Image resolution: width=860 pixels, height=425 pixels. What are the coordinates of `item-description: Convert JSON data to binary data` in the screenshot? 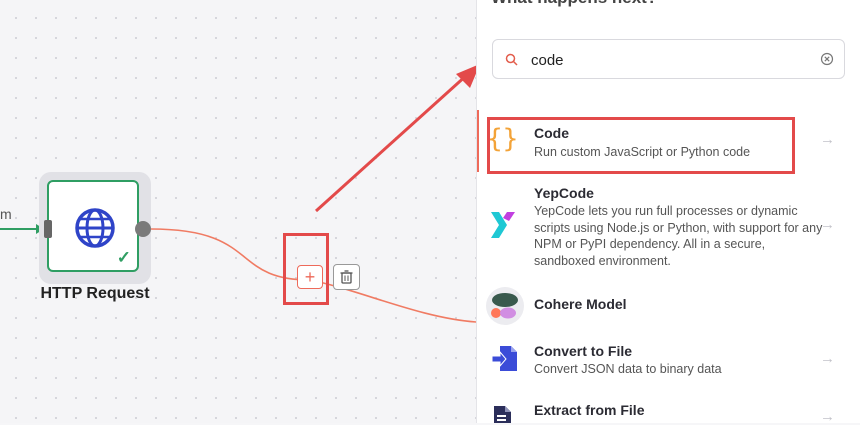 It's located at (628, 369).